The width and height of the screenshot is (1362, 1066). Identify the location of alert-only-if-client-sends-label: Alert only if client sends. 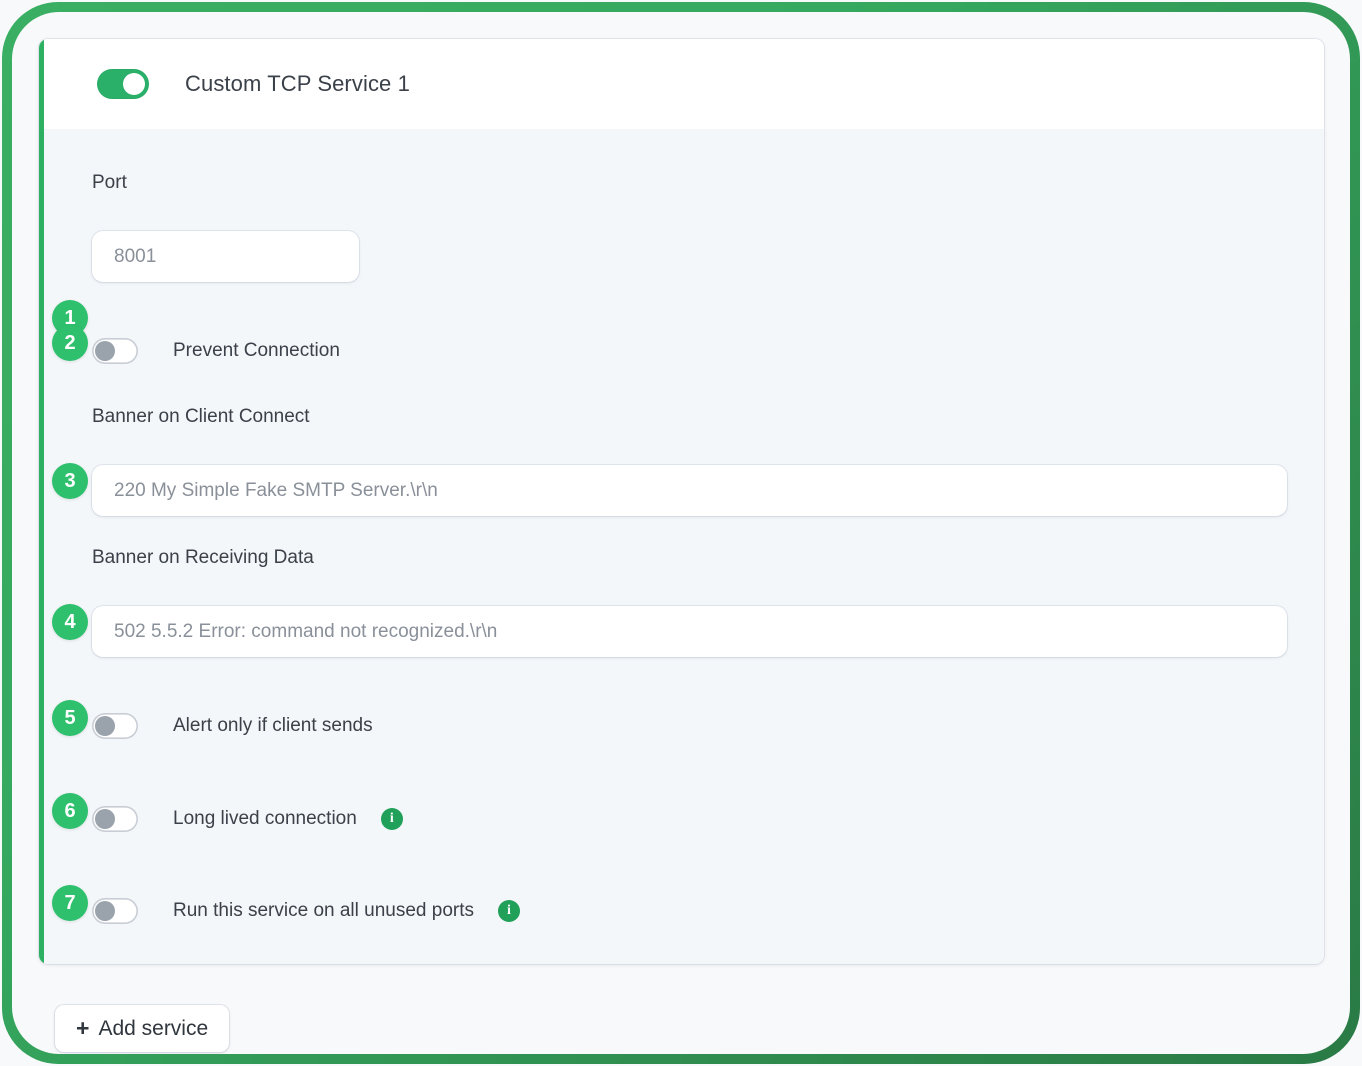
(273, 725).